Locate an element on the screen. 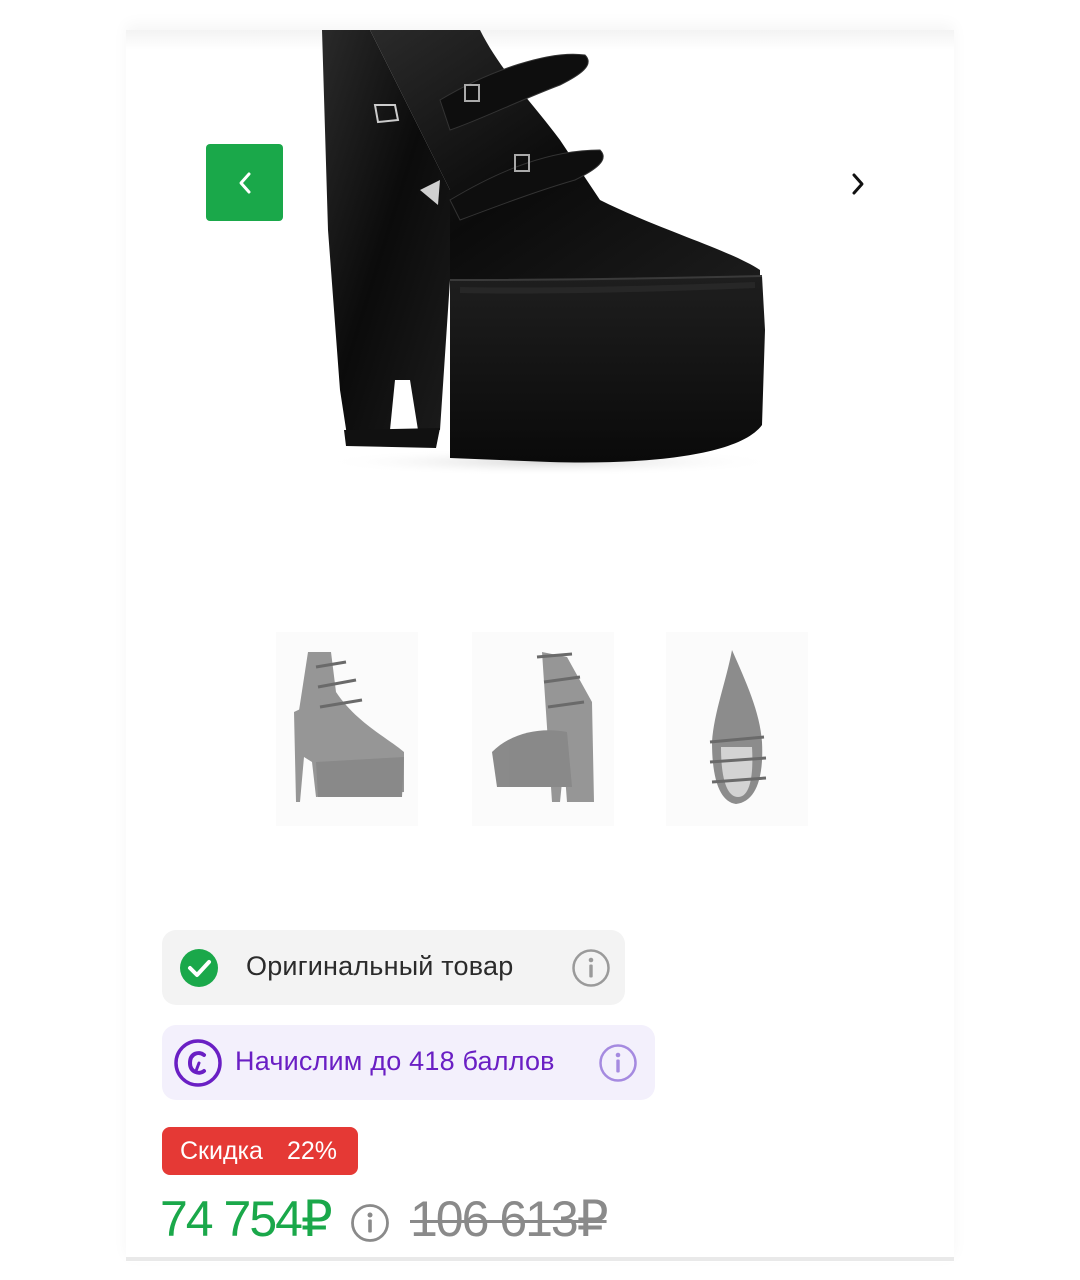 This screenshot has height=1280, width=1080. thumbnail-back-view is located at coordinates (543, 729).